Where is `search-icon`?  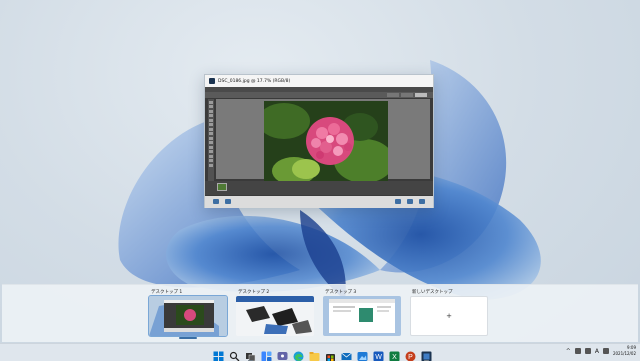
search-icon is located at coordinates (234, 354).